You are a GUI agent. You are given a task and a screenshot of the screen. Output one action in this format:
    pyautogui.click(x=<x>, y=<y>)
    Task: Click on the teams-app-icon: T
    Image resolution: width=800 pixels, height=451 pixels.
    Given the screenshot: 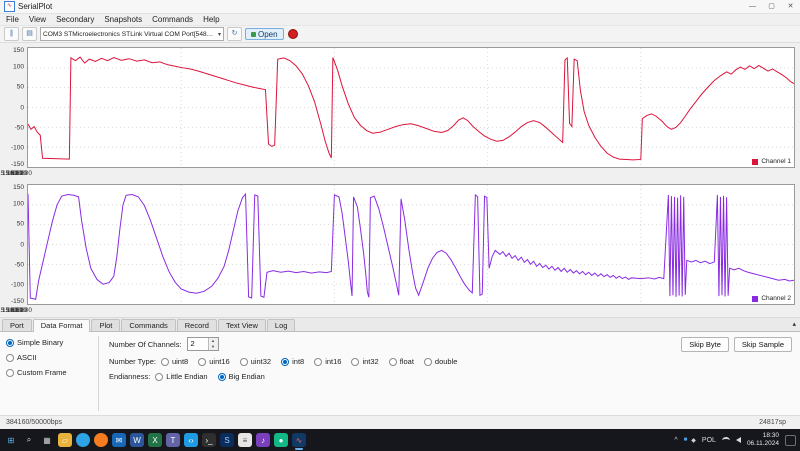 What is the action you would take?
    pyautogui.click(x=173, y=440)
    